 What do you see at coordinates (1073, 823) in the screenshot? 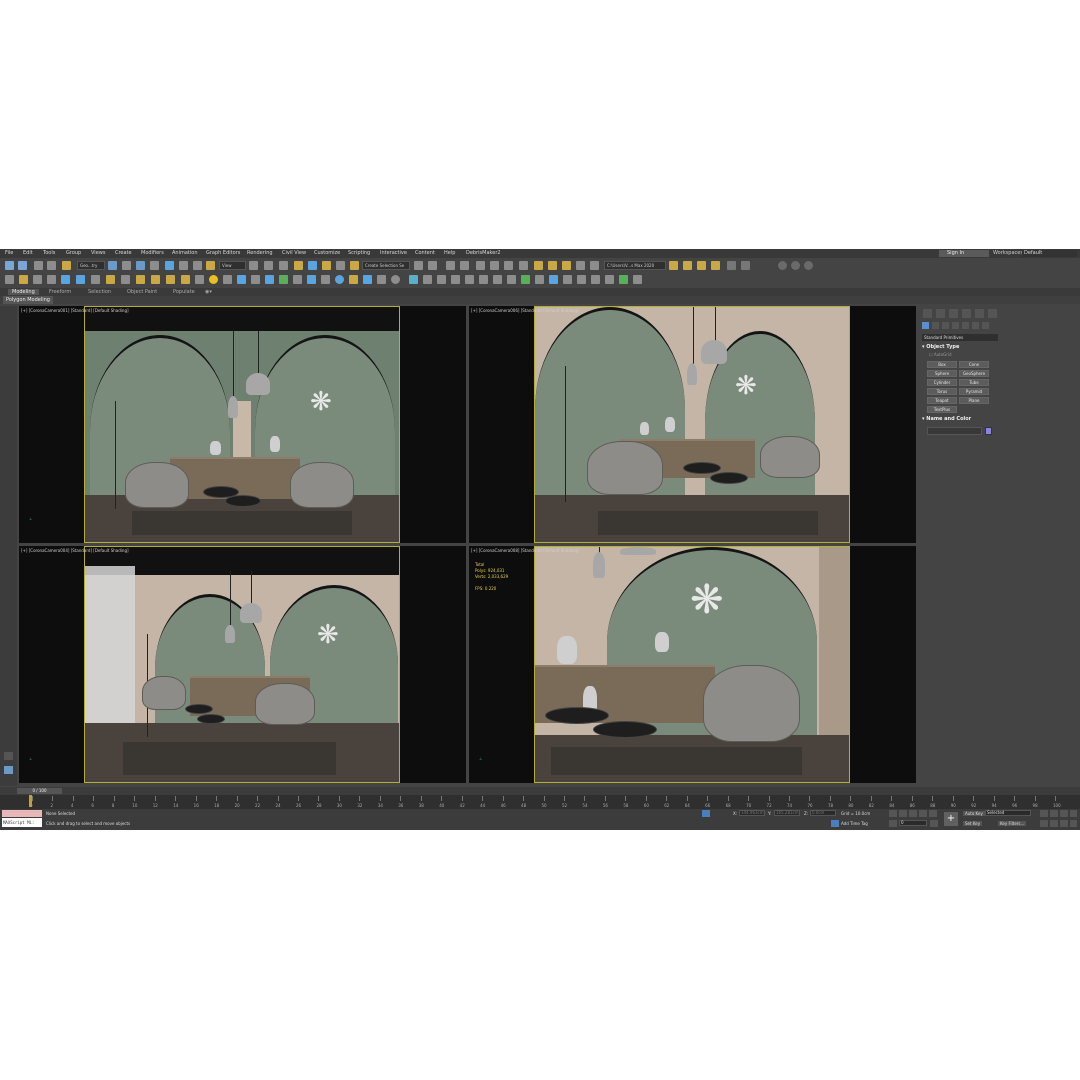
I see `maximize-viewport-icon` at bounding box center [1073, 823].